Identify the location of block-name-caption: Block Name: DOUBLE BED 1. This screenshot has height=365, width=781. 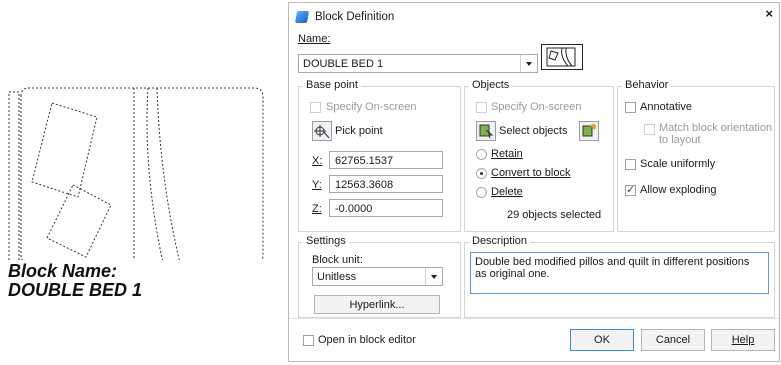
(75, 281).